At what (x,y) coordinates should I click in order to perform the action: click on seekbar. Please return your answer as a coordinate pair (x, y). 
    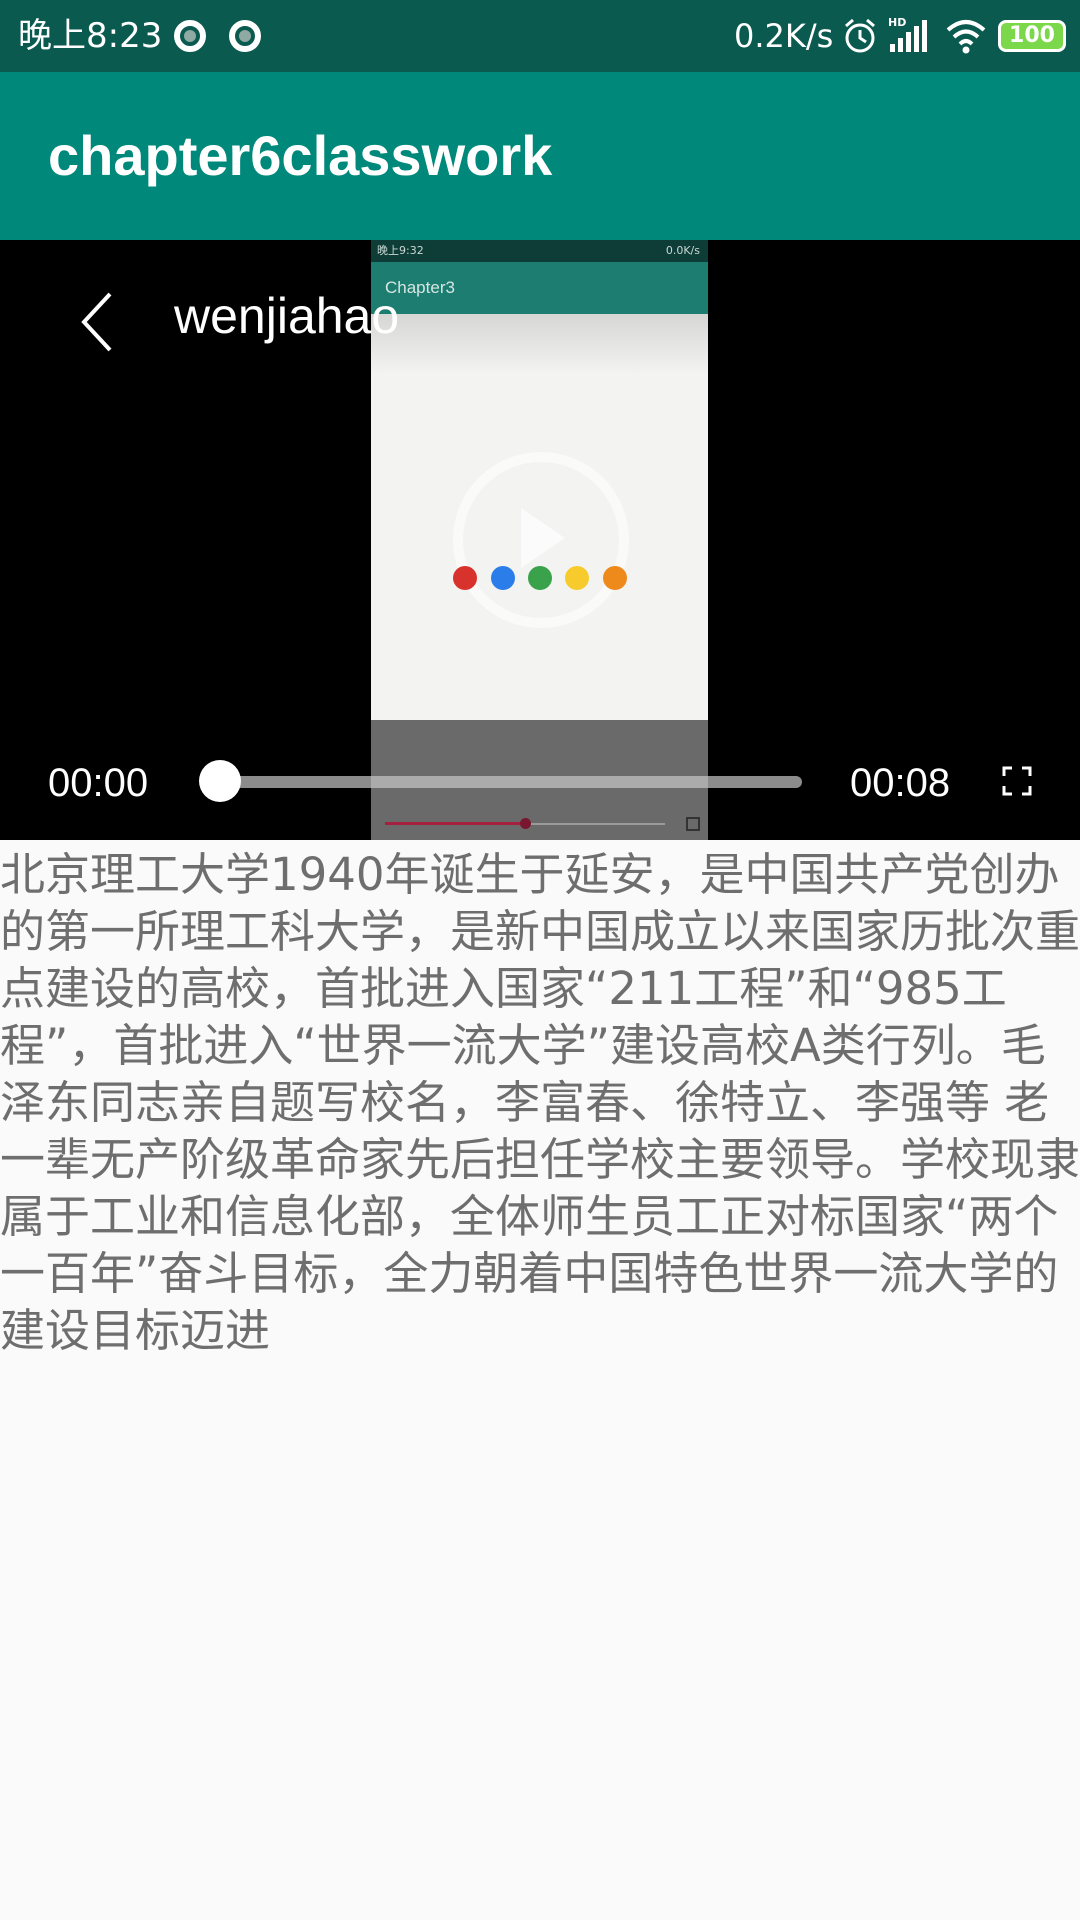
    Looking at the image, I should click on (511, 782).